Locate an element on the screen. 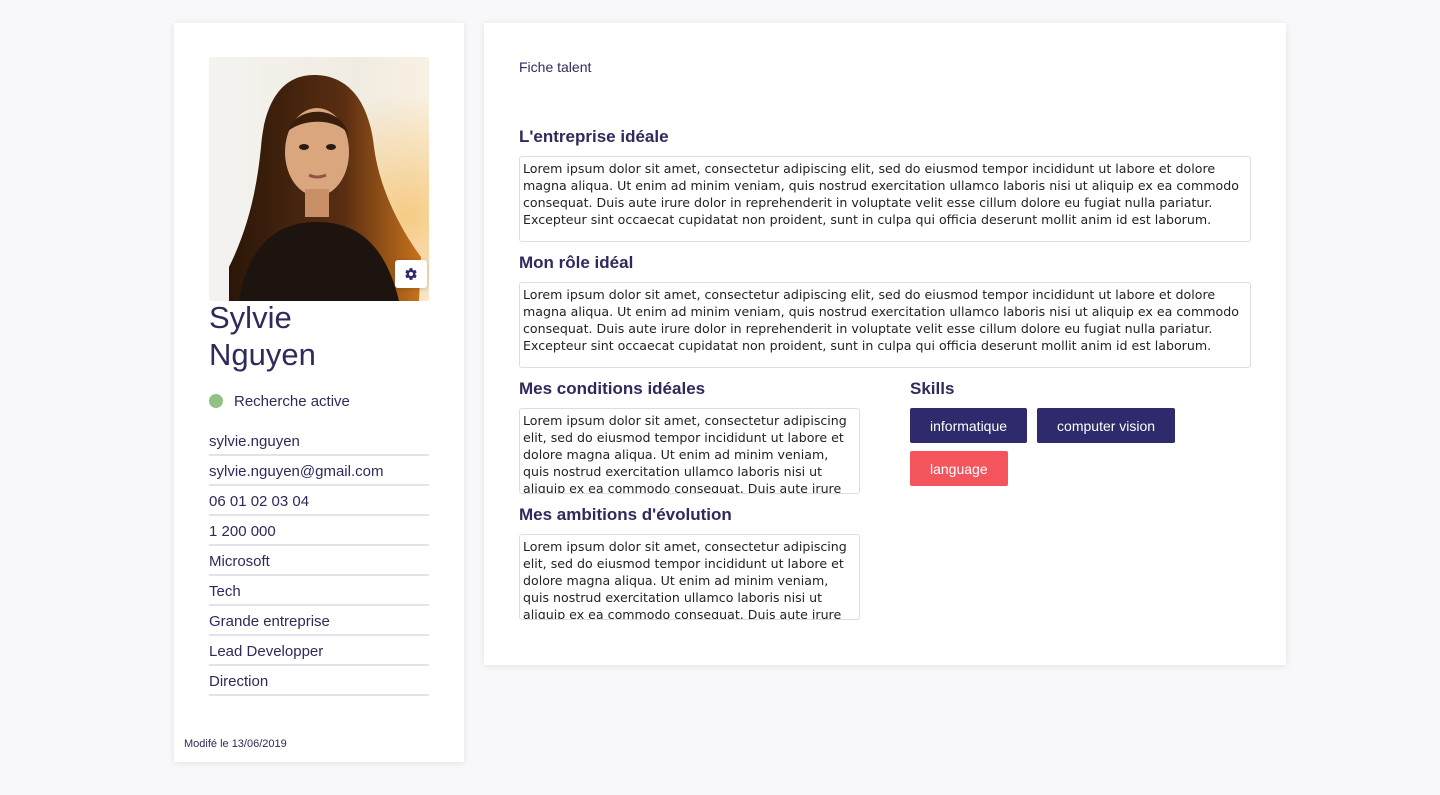 This screenshot has width=1440, height=795. info-department: Direction is located at coordinates (319, 681).